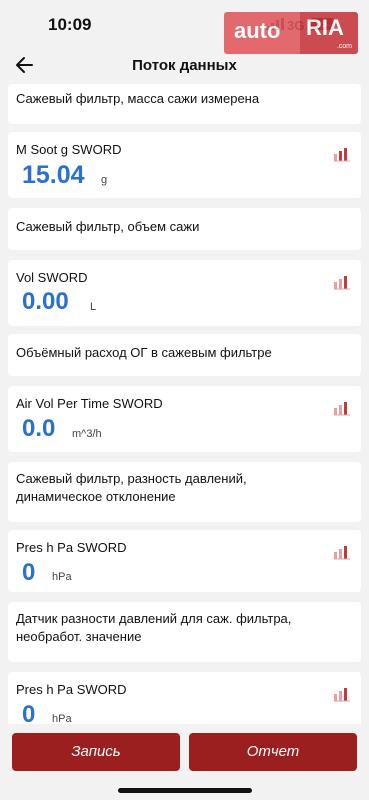 The image size is (369, 800). I want to click on param-description: Сажевый фильтр, объем сажи, so click(108, 226).